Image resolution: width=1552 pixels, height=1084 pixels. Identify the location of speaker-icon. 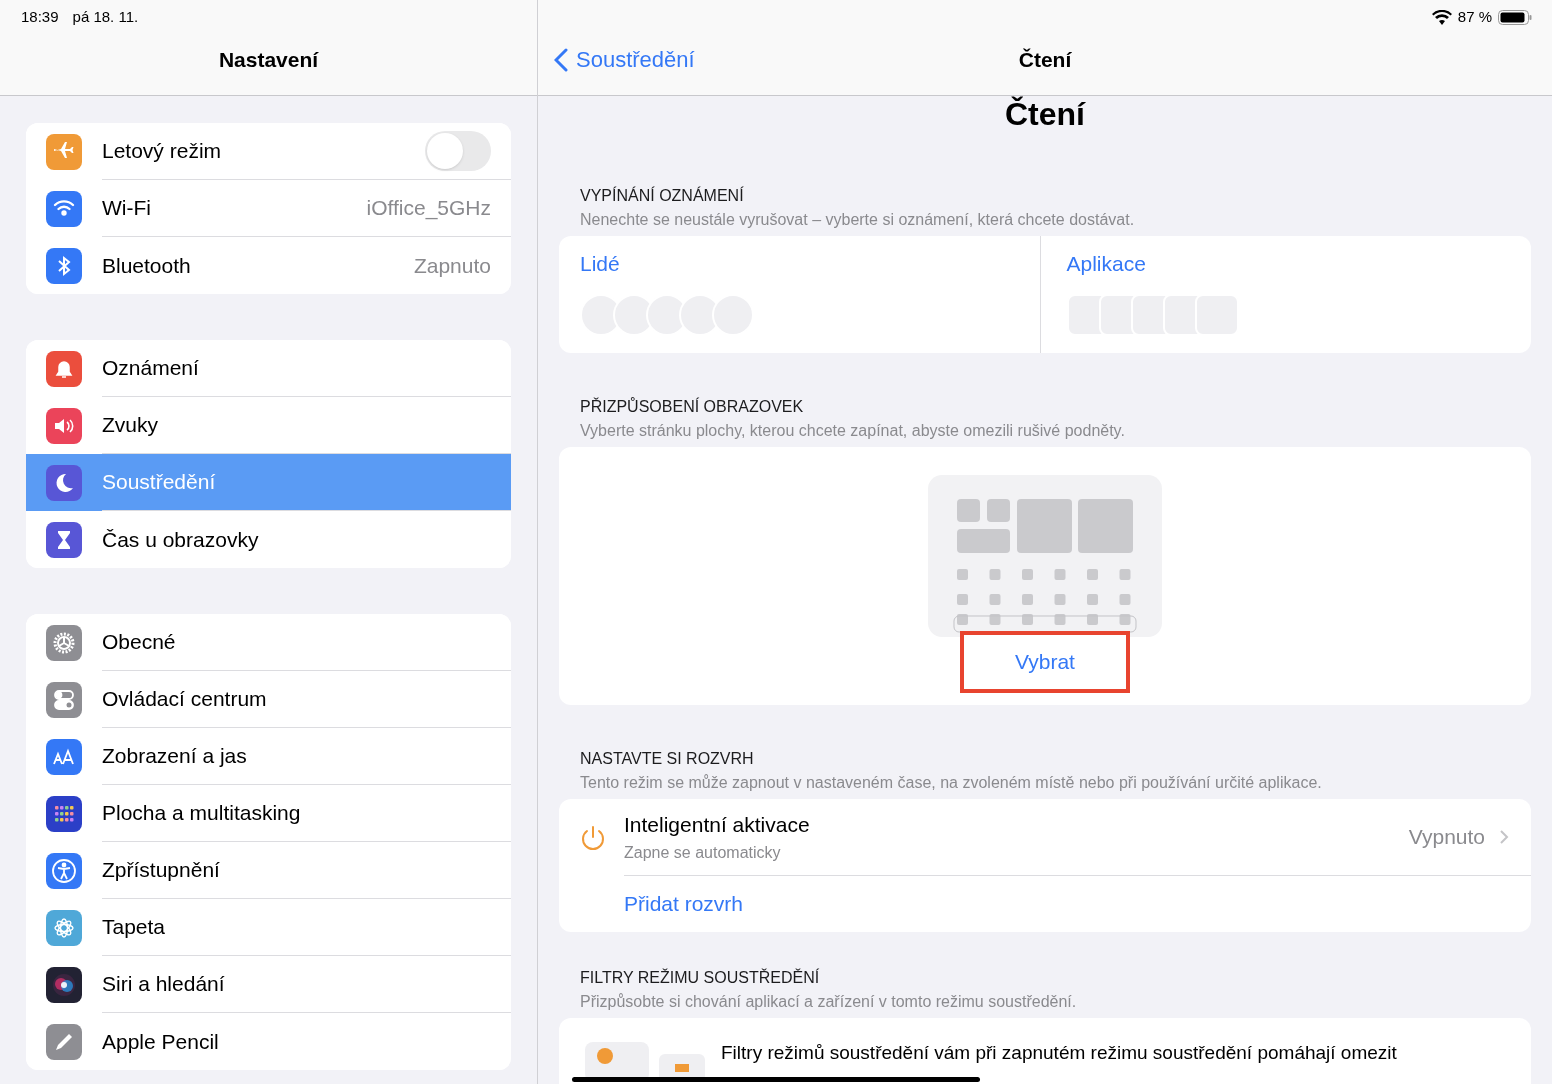
(64, 425).